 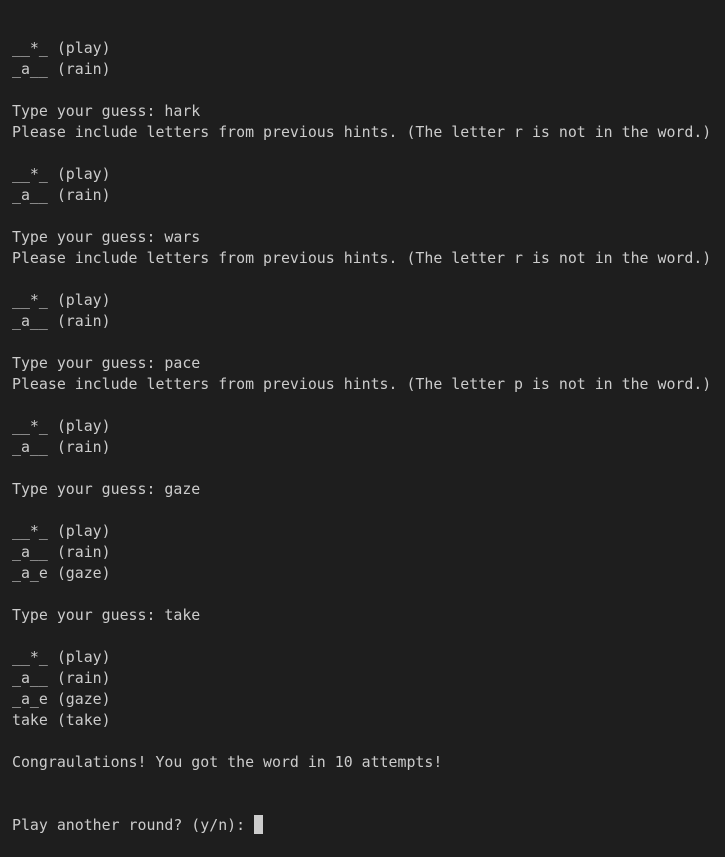 I want to click on input-prompt-line: Play another round? (y/n):, so click(x=368, y=825).